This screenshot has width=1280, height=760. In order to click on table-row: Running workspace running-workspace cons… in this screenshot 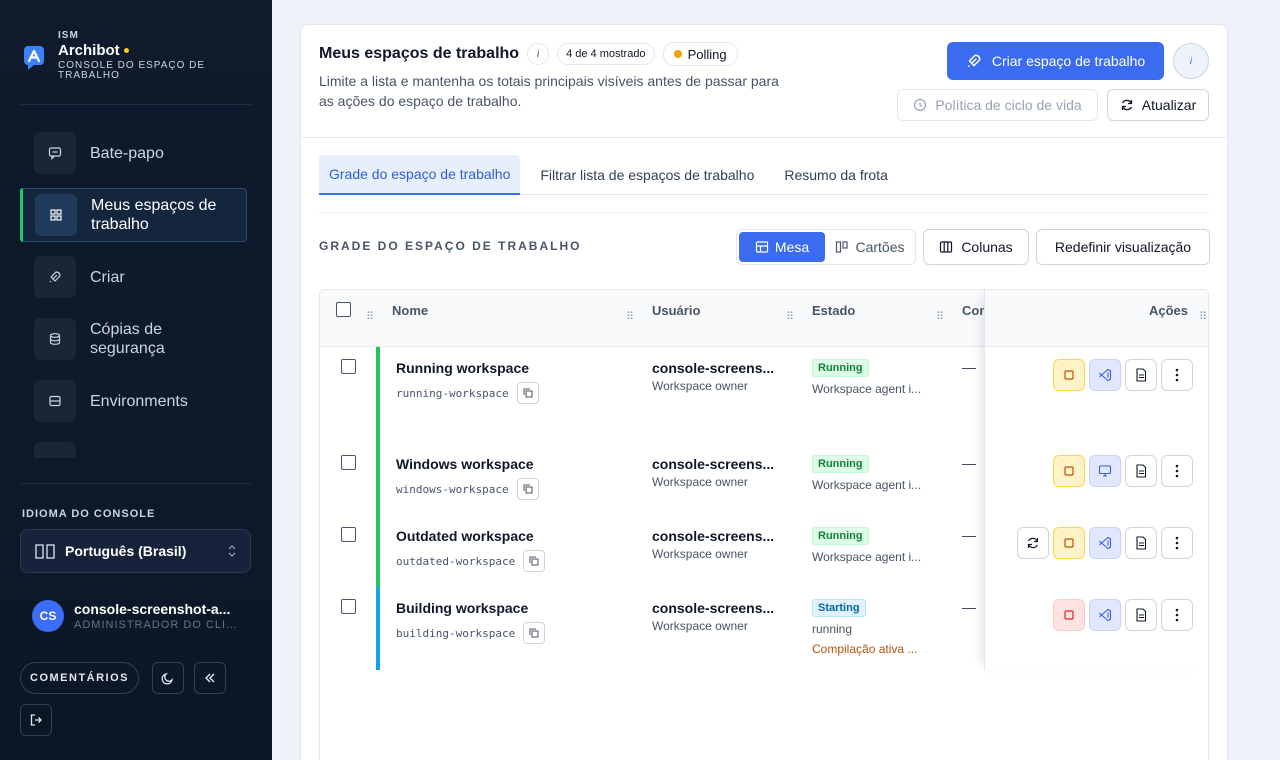, I will do `click(652, 395)`.